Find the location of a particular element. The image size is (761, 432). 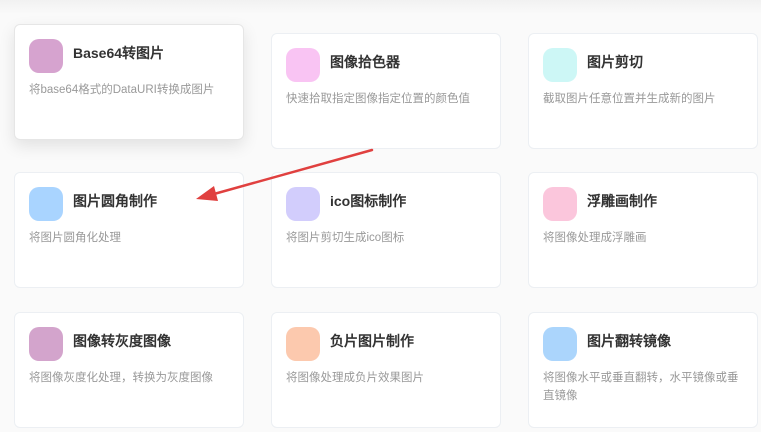

tool-title: 图片翻转镜像 is located at coordinates (629, 341).